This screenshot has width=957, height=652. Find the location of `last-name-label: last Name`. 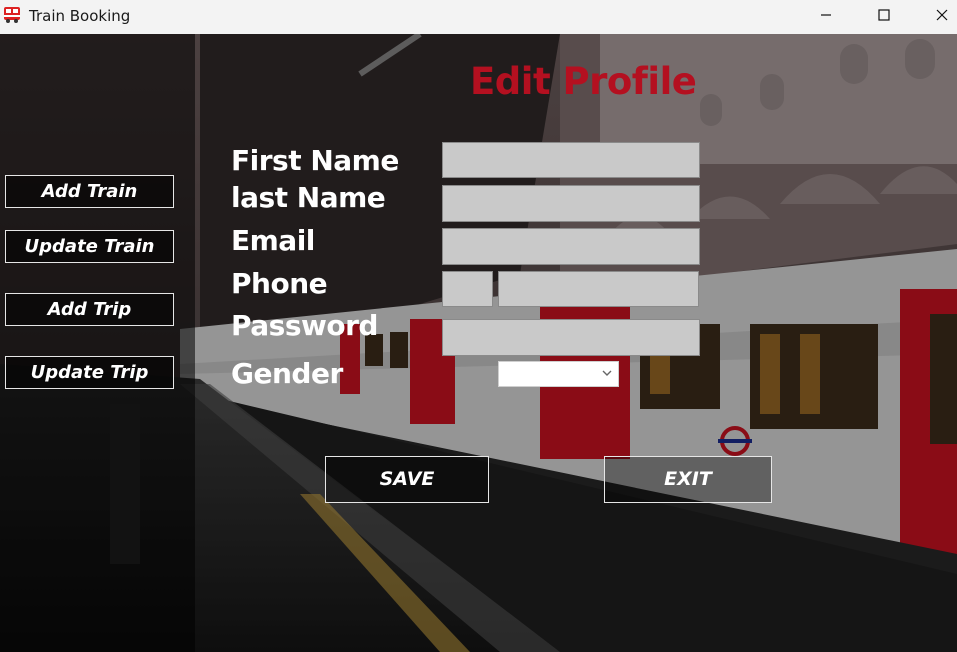

last-name-label: last Name is located at coordinates (308, 197).